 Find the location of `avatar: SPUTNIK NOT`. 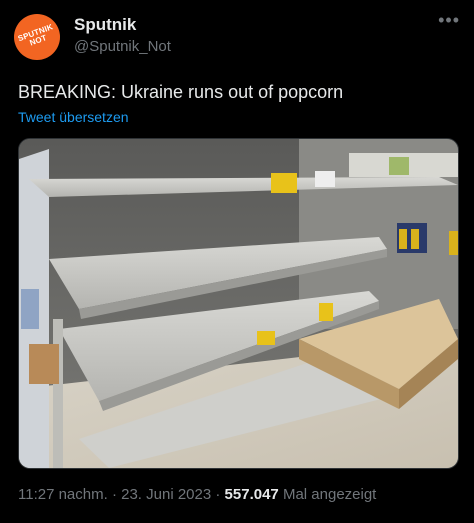

avatar: SPUTNIK NOT is located at coordinates (37, 37).